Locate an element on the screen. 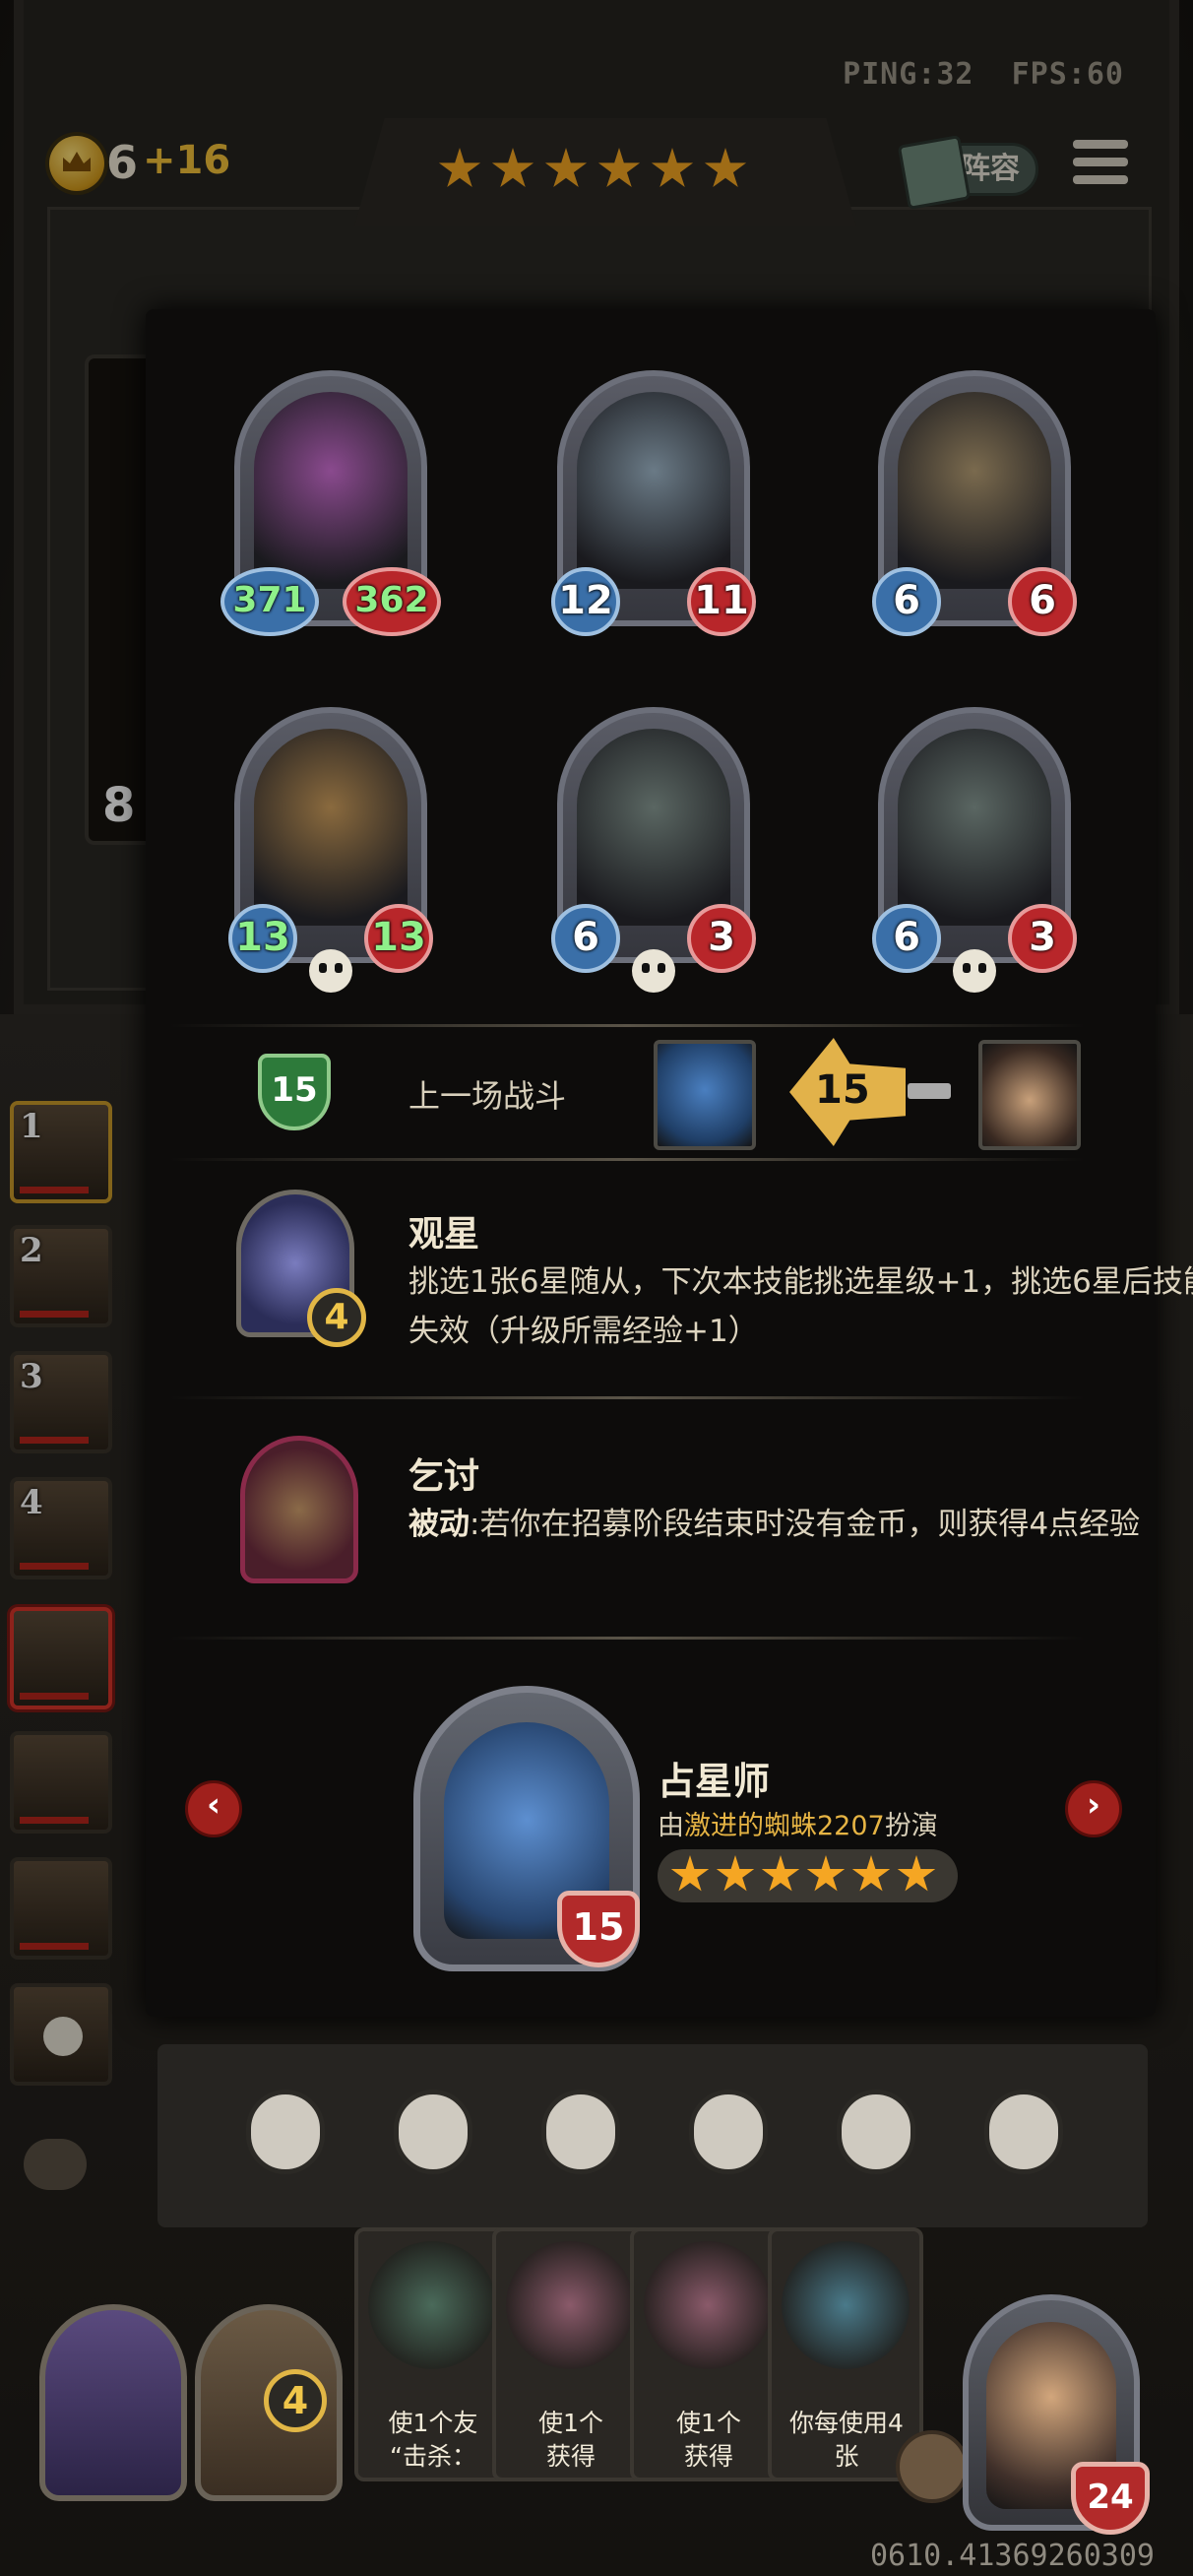 This screenshot has width=1193, height=2576. hero-stars is located at coordinates (808, 1875).